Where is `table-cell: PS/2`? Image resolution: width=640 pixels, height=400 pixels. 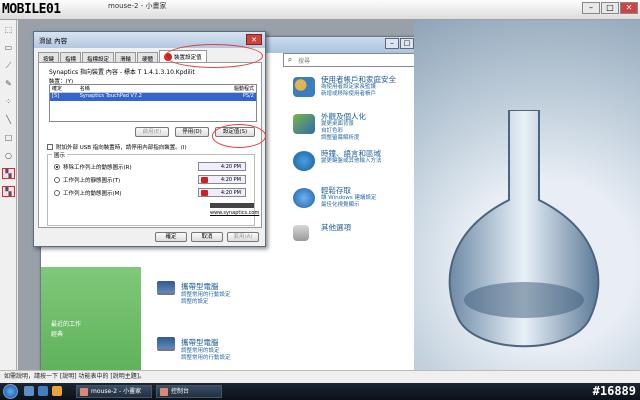
table-cell: PS/2 is located at coordinates (248, 96).